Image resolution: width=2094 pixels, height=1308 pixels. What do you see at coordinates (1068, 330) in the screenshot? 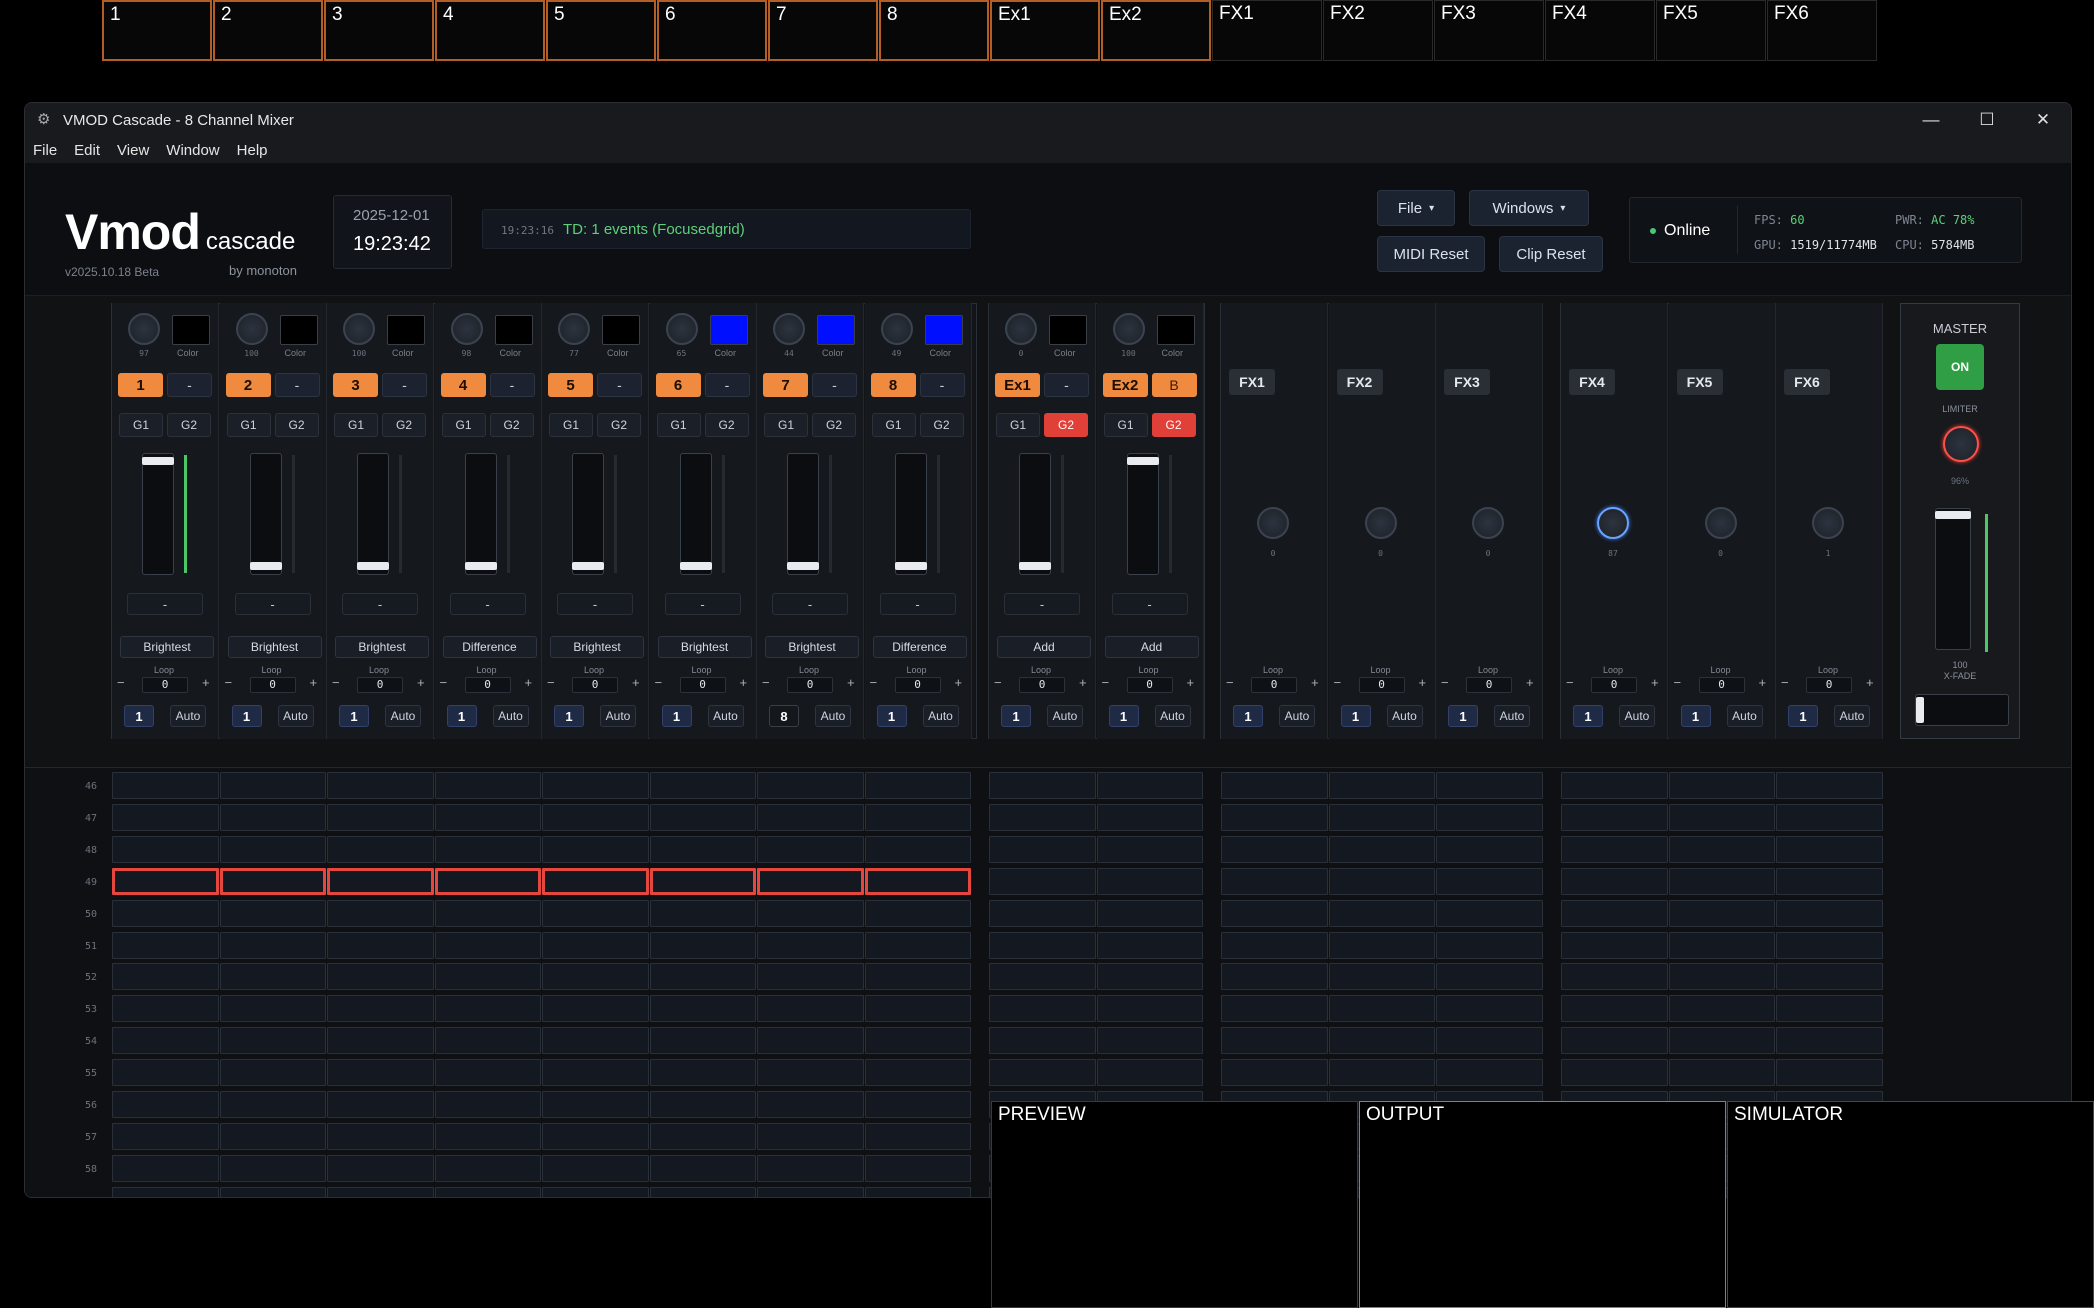
I see `color-swatch` at bounding box center [1068, 330].